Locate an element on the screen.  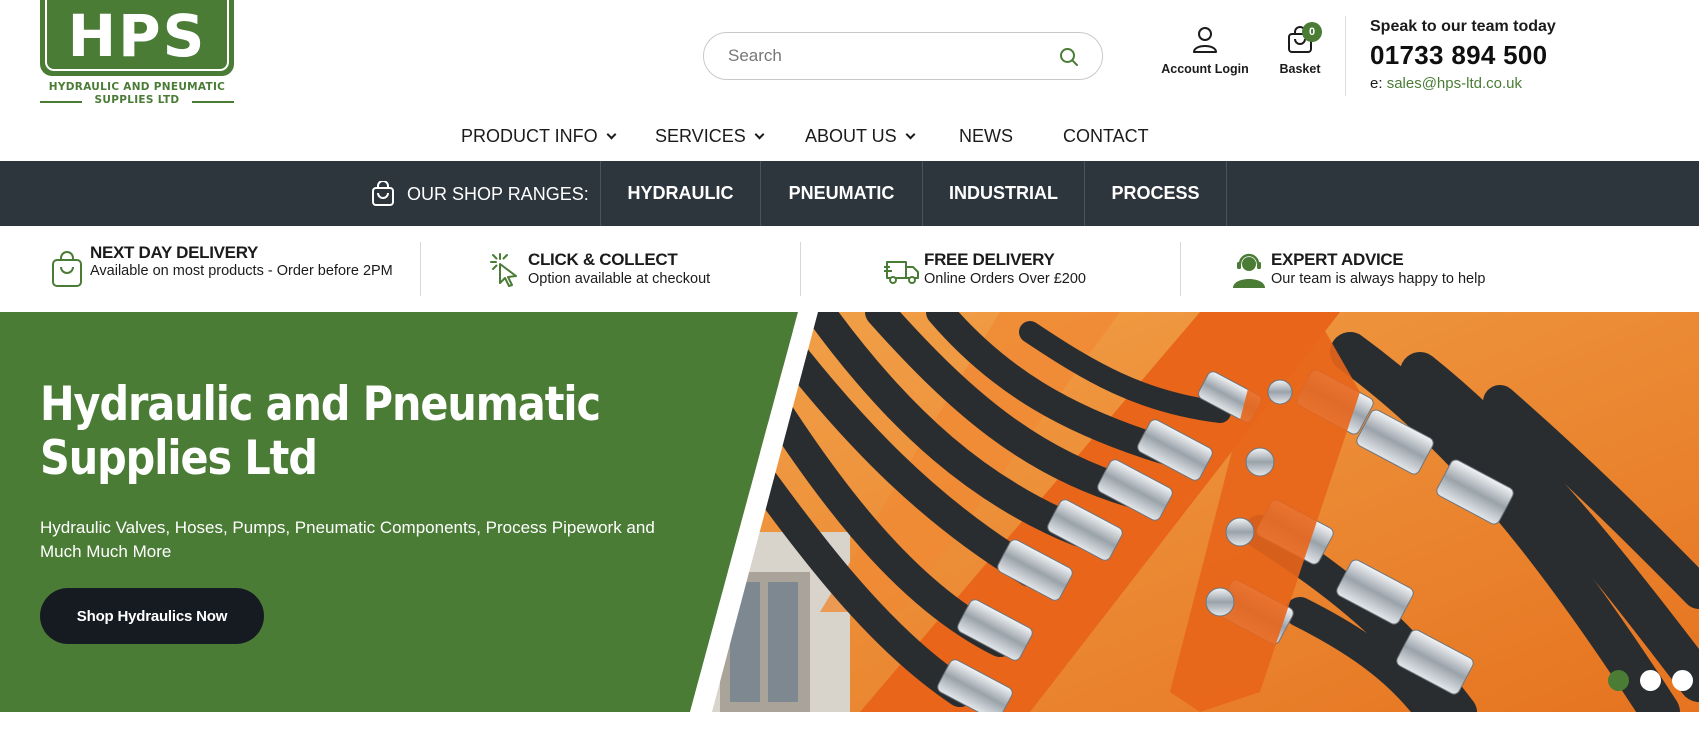
tab-divider is located at coordinates (1226, 193).